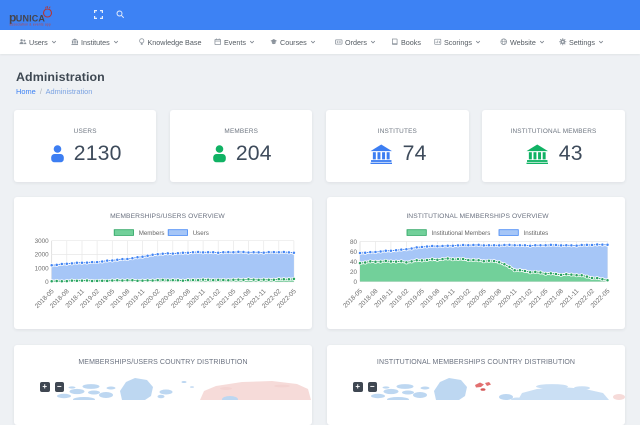  What do you see at coordinates (354, 262) in the screenshot?
I see `svg-text: 40` at bounding box center [354, 262].